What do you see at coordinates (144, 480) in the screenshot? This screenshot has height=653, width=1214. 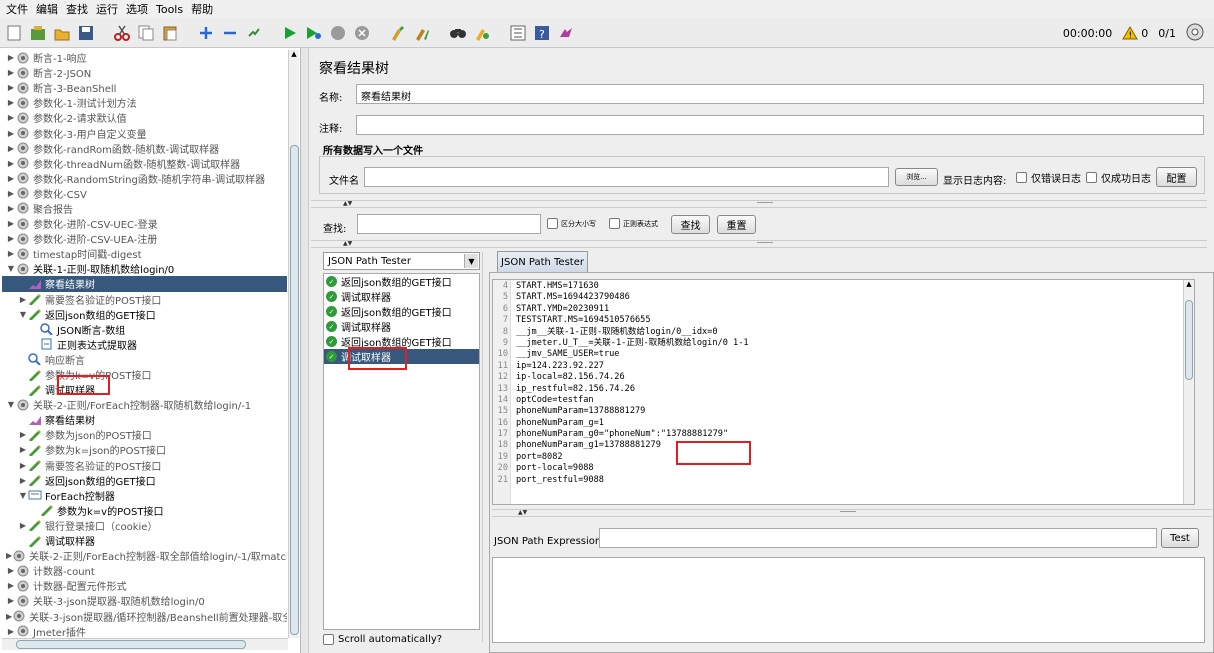 I see `tree-item: ▶ 返回json数组的GET接口` at bounding box center [144, 480].